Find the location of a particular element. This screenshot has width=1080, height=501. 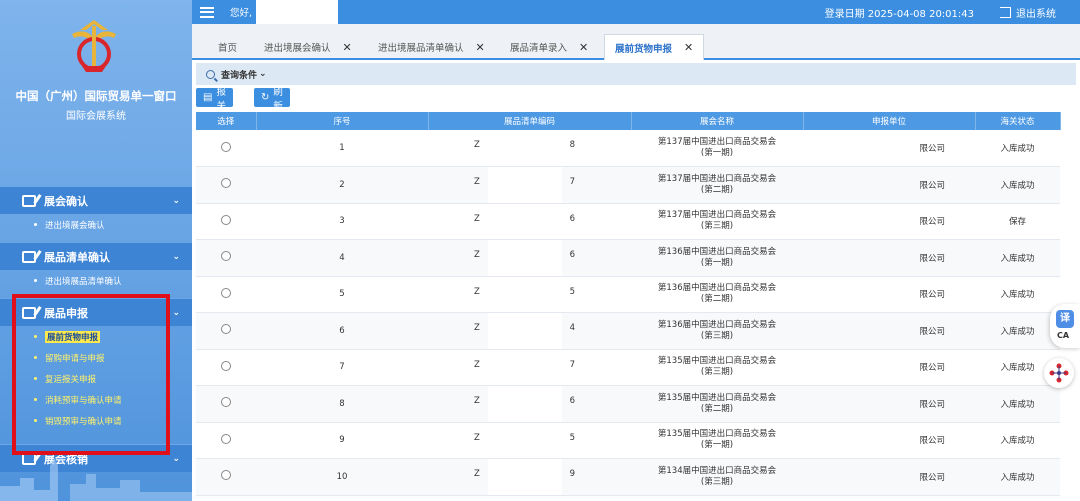

table-row: 2 Z 7 第137届中国进出口商品交易会 (第二期) 限公司 入库成功 is located at coordinates (628, 185).